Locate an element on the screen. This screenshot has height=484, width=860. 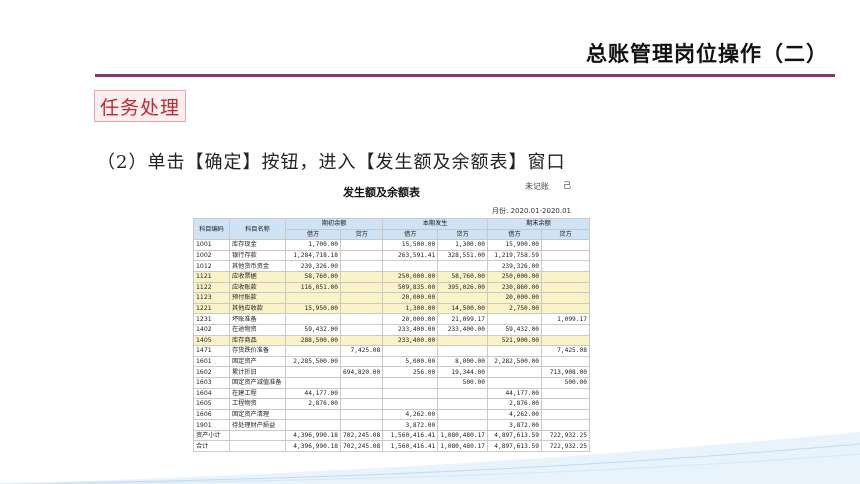
cell-amount: 713,908.00 is located at coordinates (565, 372).